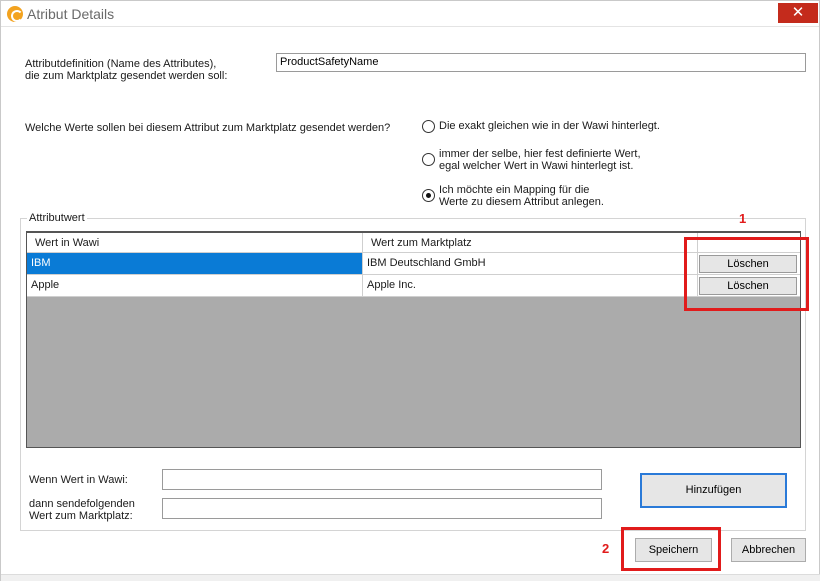 The height and width of the screenshot is (581, 820). I want to click on close-button: ✕, so click(798, 13).